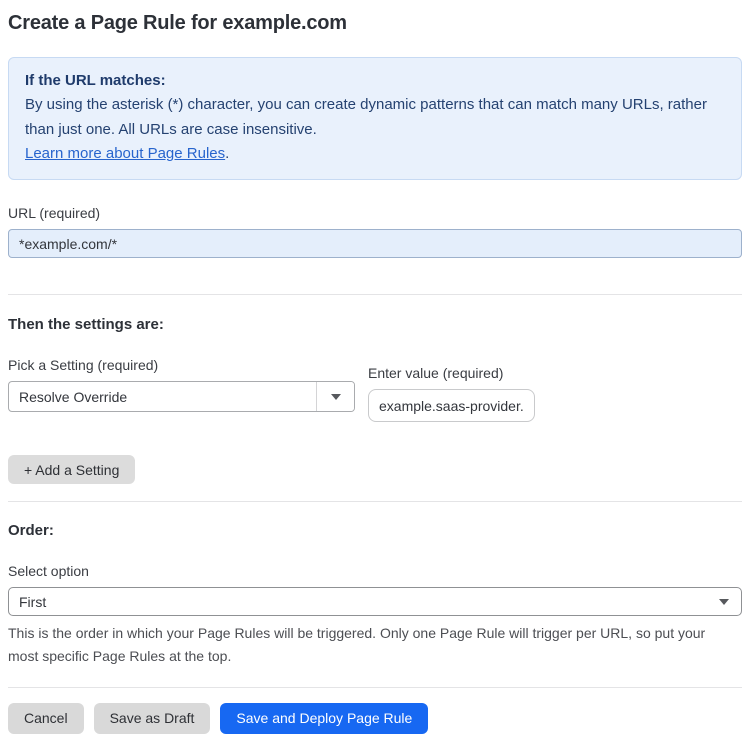 This screenshot has width=750, height=734. I want to click on setting-value-label: Enter value (required), so click(436, 373).